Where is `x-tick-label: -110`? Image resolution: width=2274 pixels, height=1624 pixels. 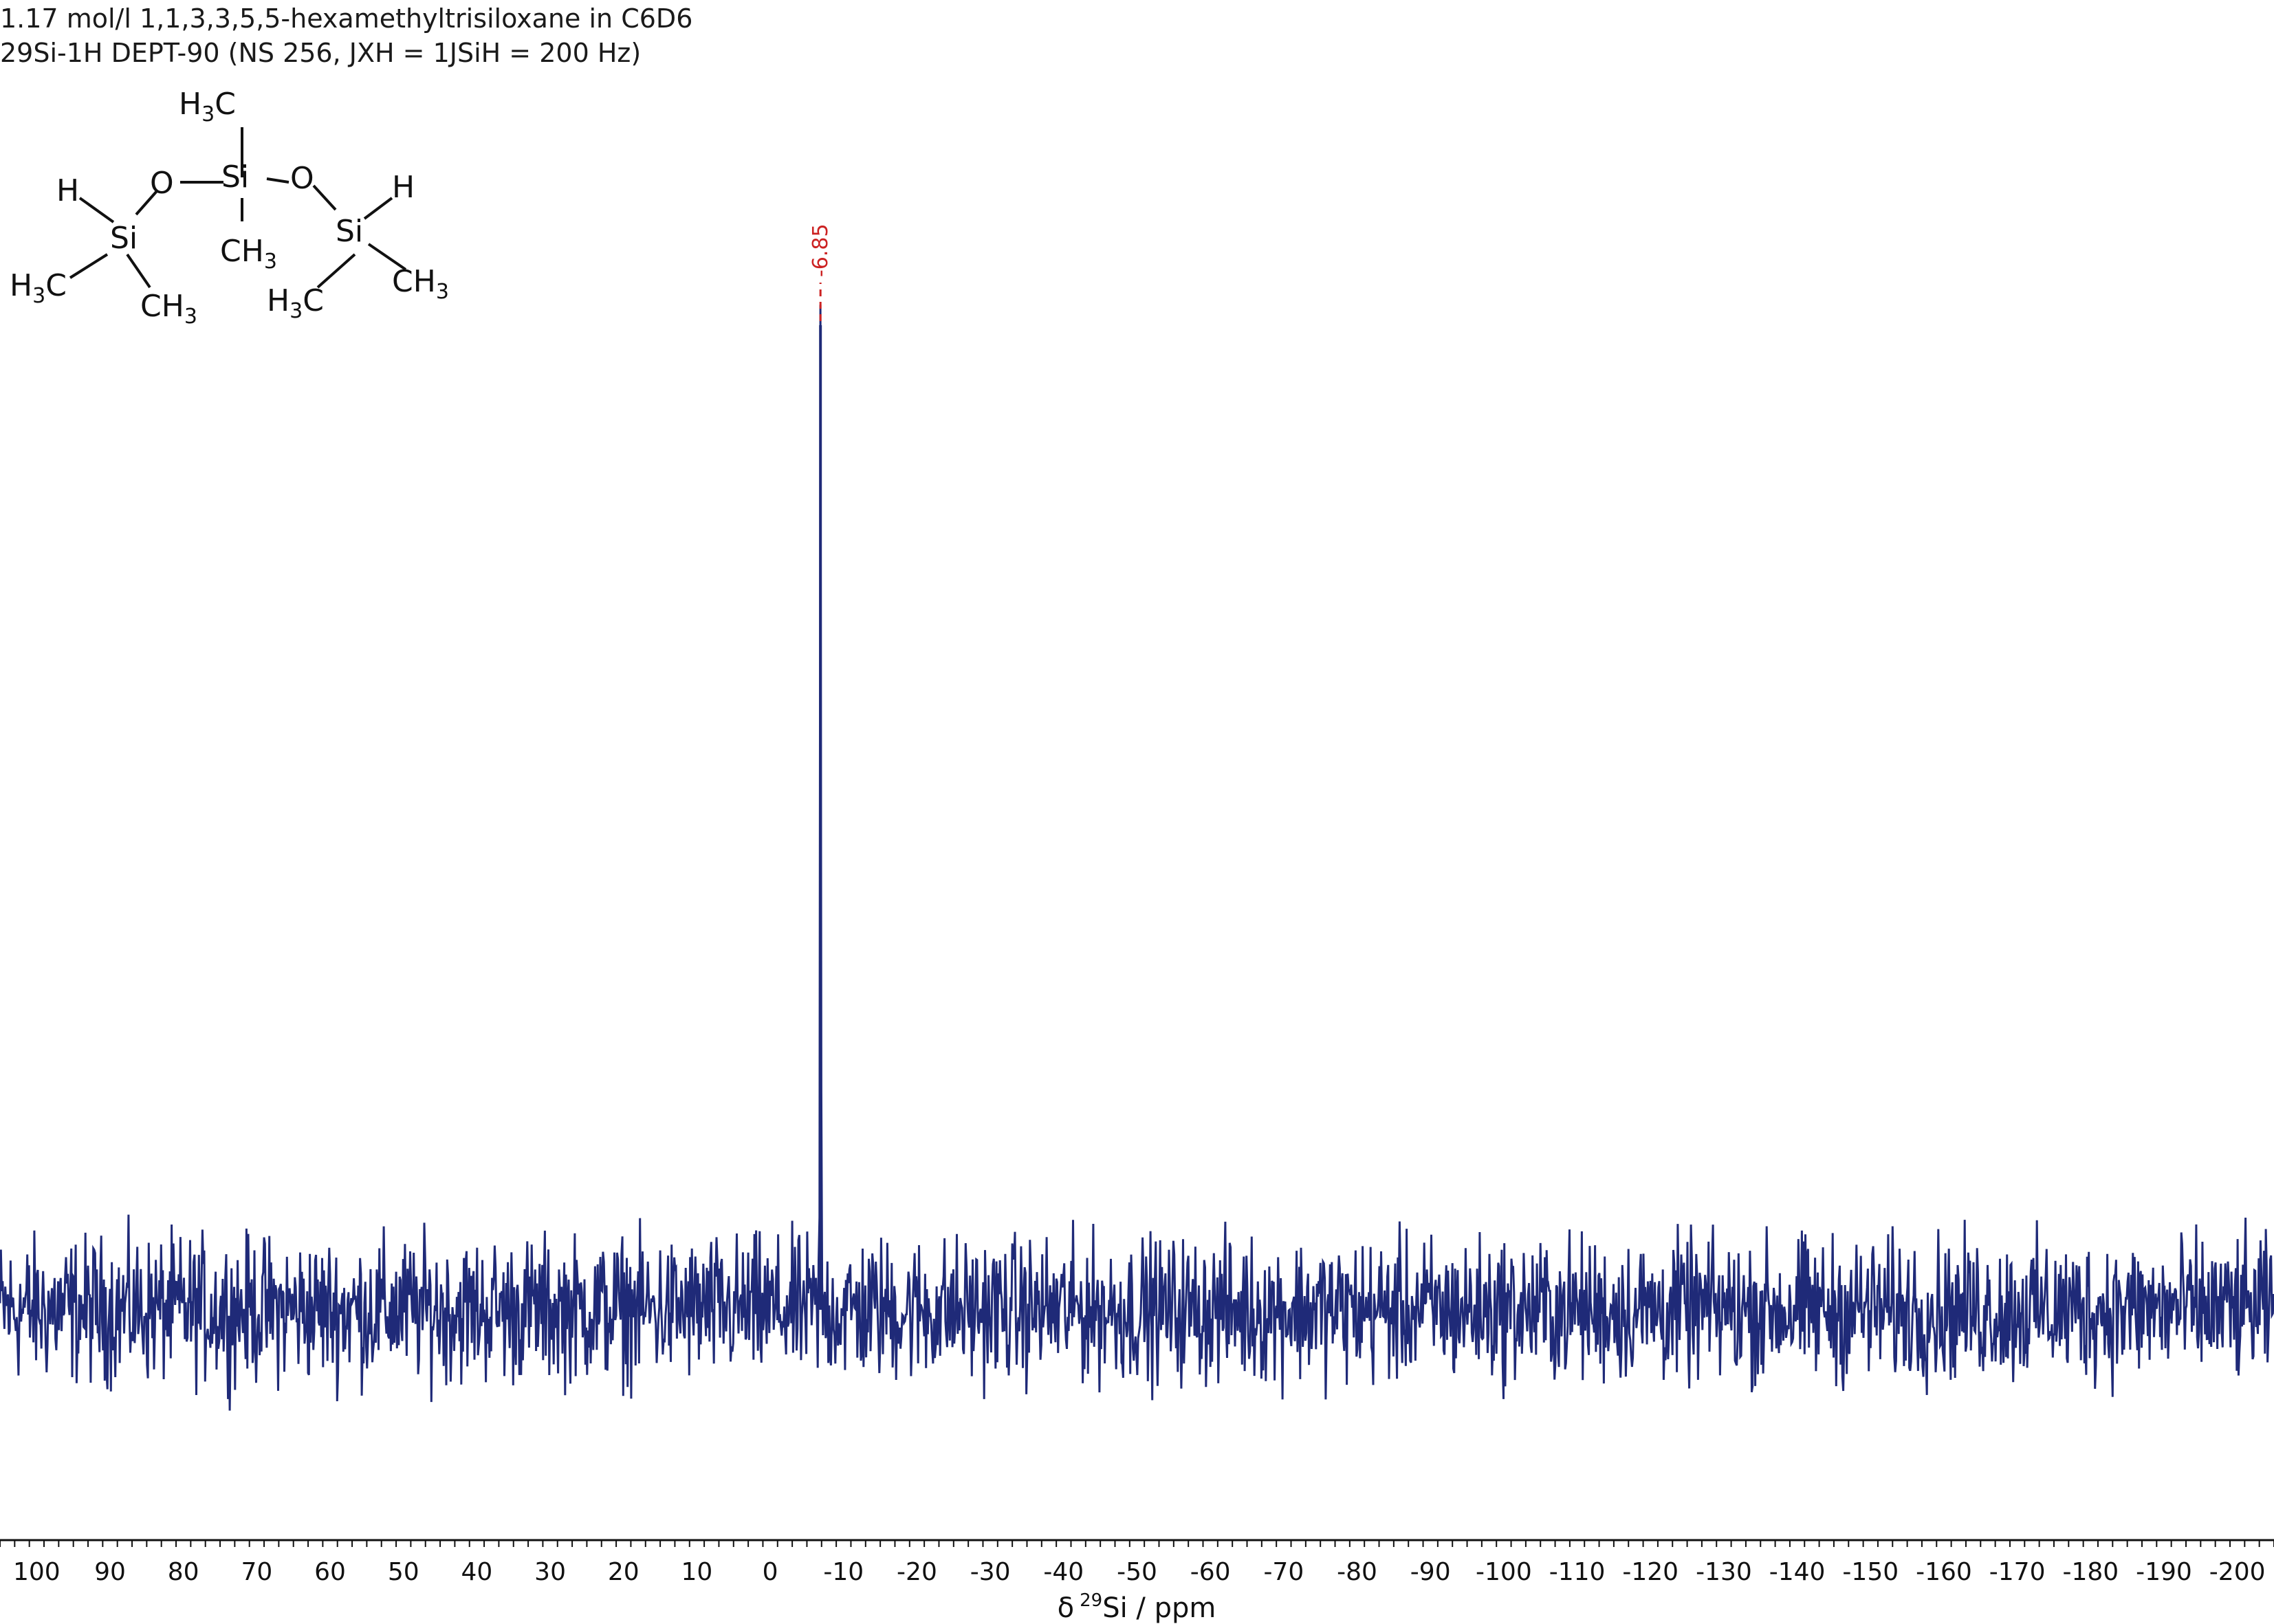 x-tick-label: -110 is located at coordinates (1577, 1572).